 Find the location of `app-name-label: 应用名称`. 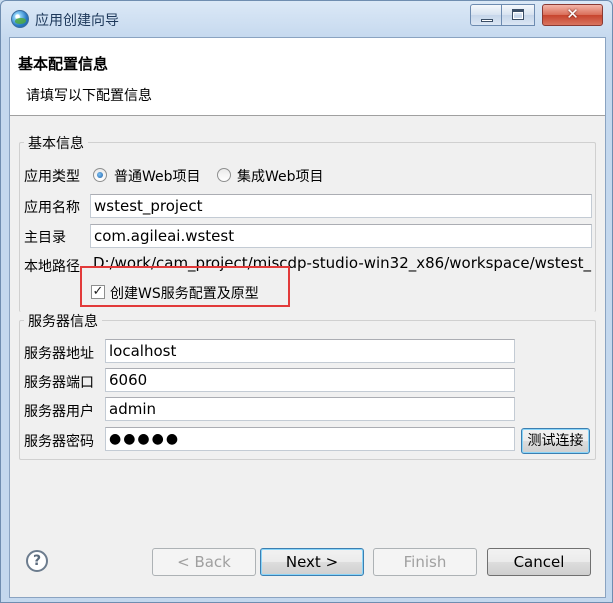

app-name-label: 应用名称 is located at coordinates (52, 208).